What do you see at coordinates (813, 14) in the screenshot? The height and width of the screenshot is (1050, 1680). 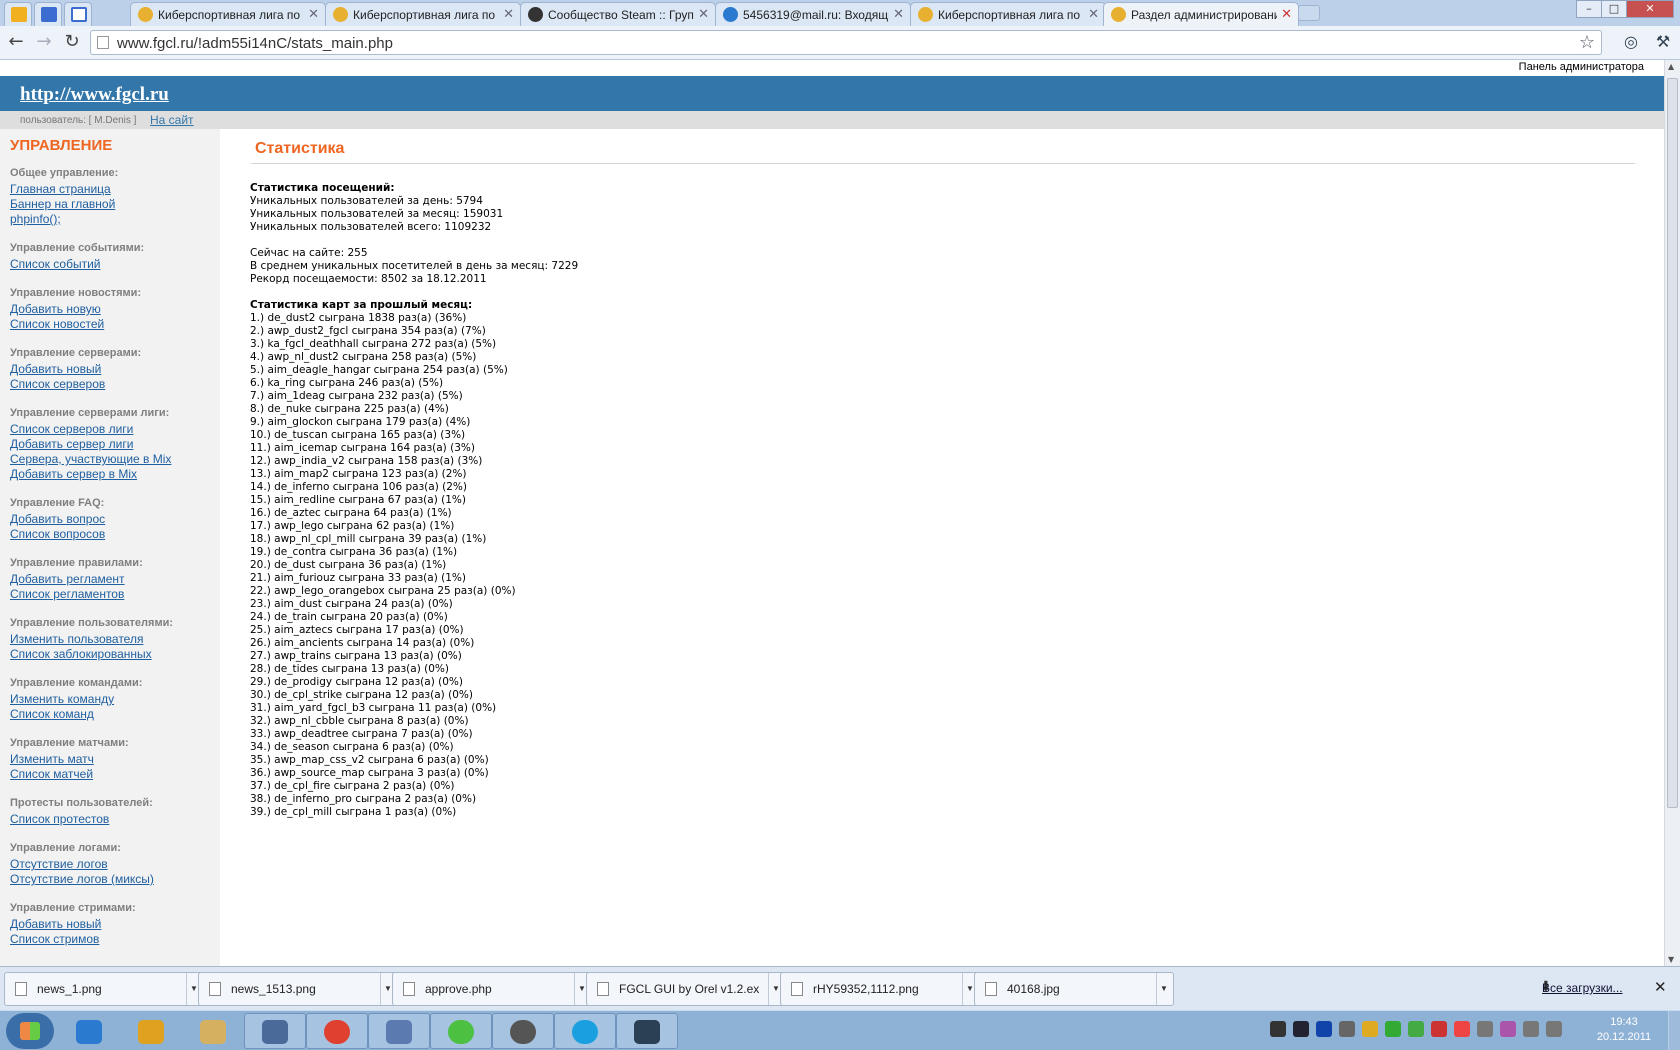 I see `tab-mail: 5456319@mail.ru: Входящи ✕` at bounding box center [813, 14].